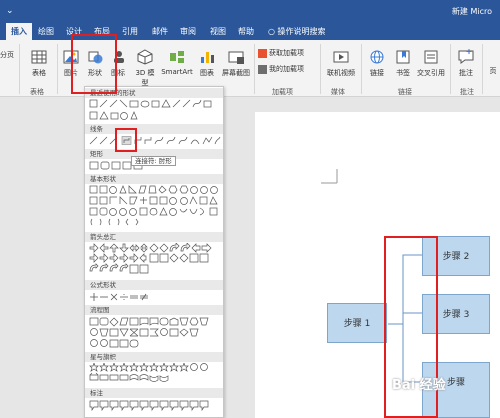 The height and width of the screenshot is (418, 500). Describe the element at coordinates (154, 237) in the screenshot. I see `section-arrows: 箭头总汇` at that location.